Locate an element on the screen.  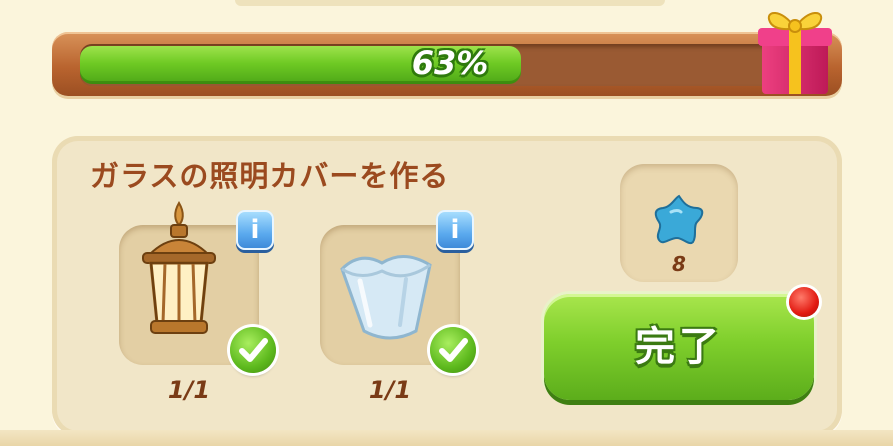
reward-count: 8 is located at coordinates (679, 264).